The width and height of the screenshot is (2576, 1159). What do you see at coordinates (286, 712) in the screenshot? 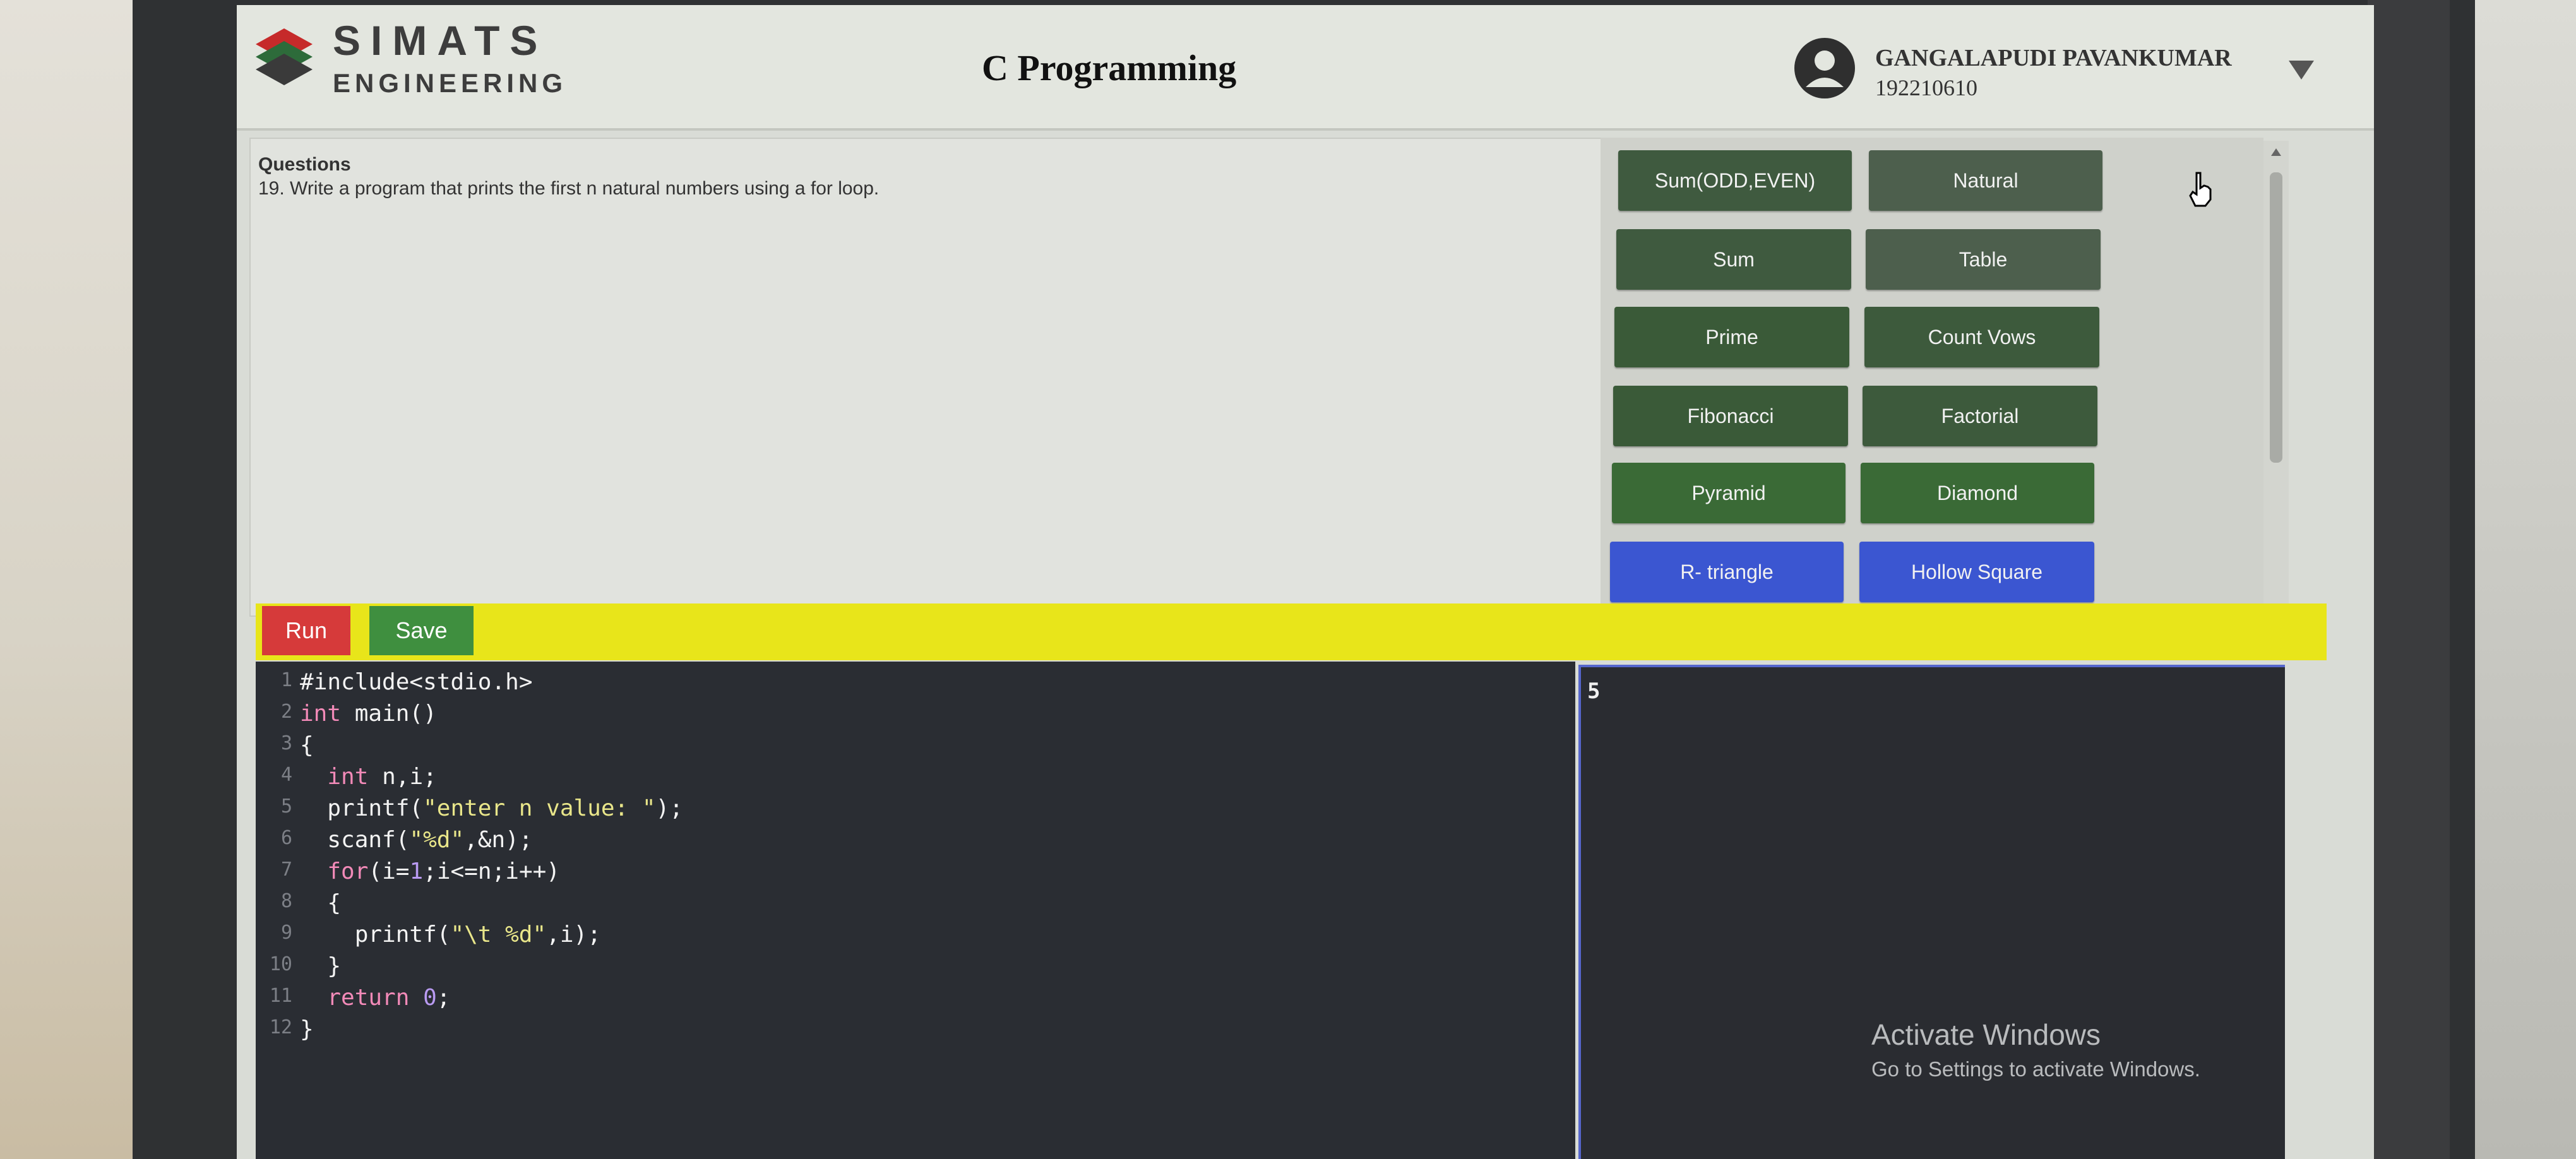
I see `line-number: 2` at bounding box center [286, 712].